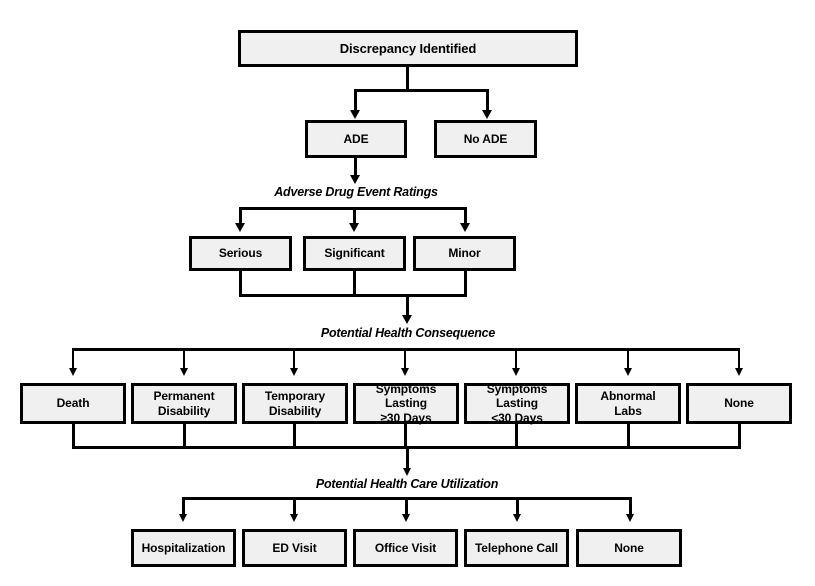 The width and height of the screenshot is (815, 586). I want to click on arrowhead-death, so click(73, 372).